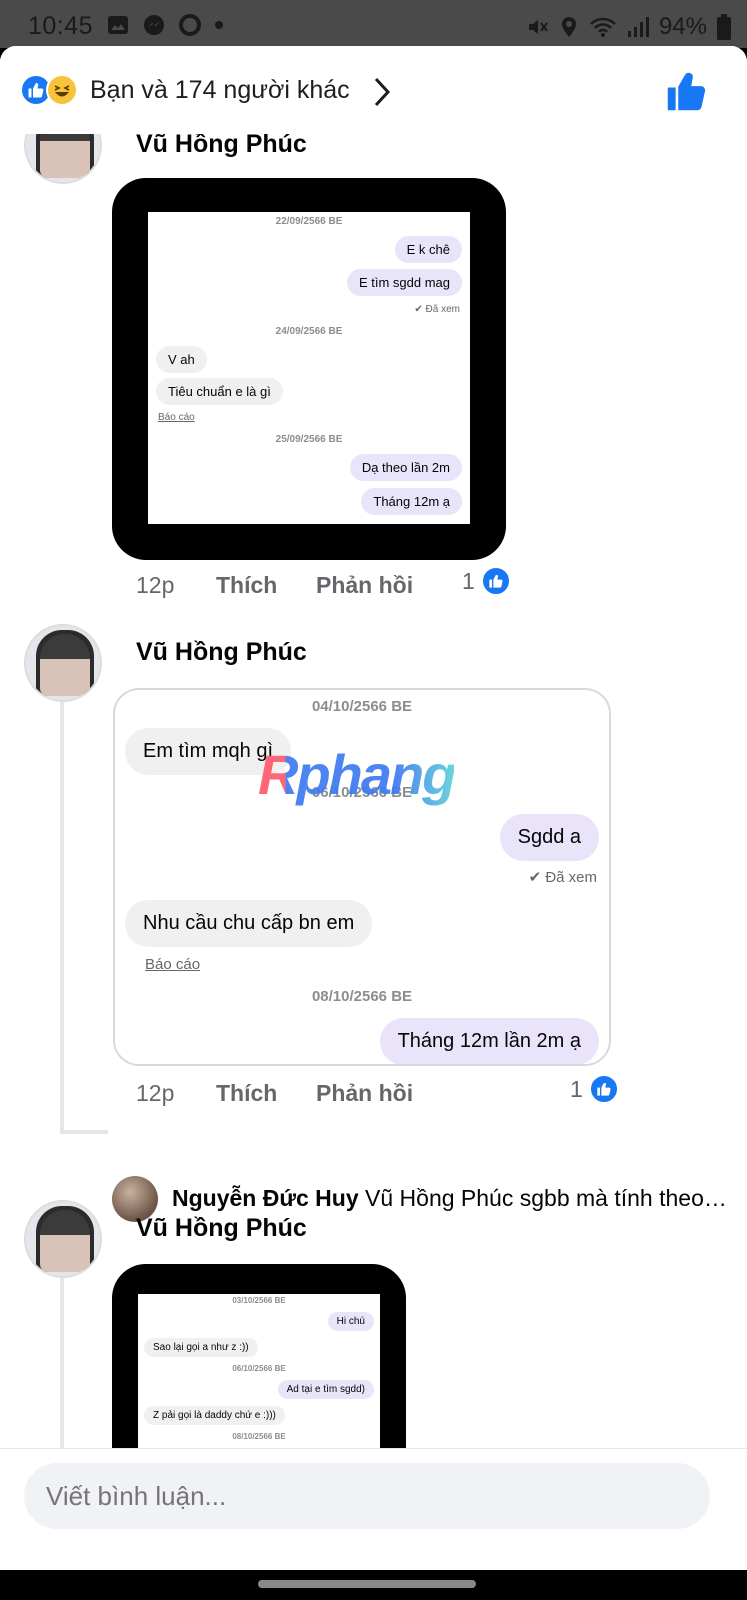  I want to click on battery-percent: 94%, so click(682, 26).